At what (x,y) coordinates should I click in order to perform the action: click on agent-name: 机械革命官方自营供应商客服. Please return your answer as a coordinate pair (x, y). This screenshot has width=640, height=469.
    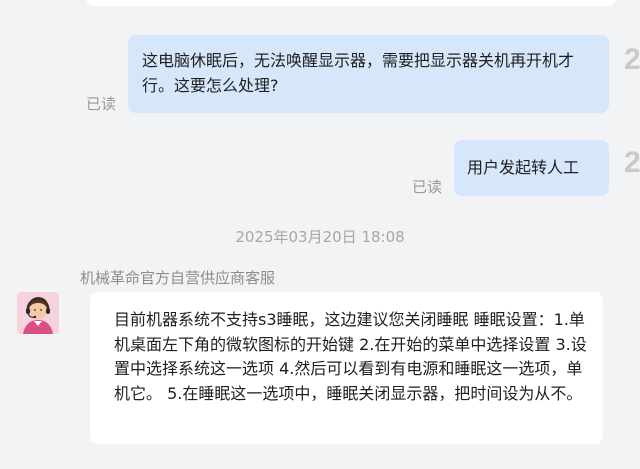
    Looking at the image, I should click on (178, 278).